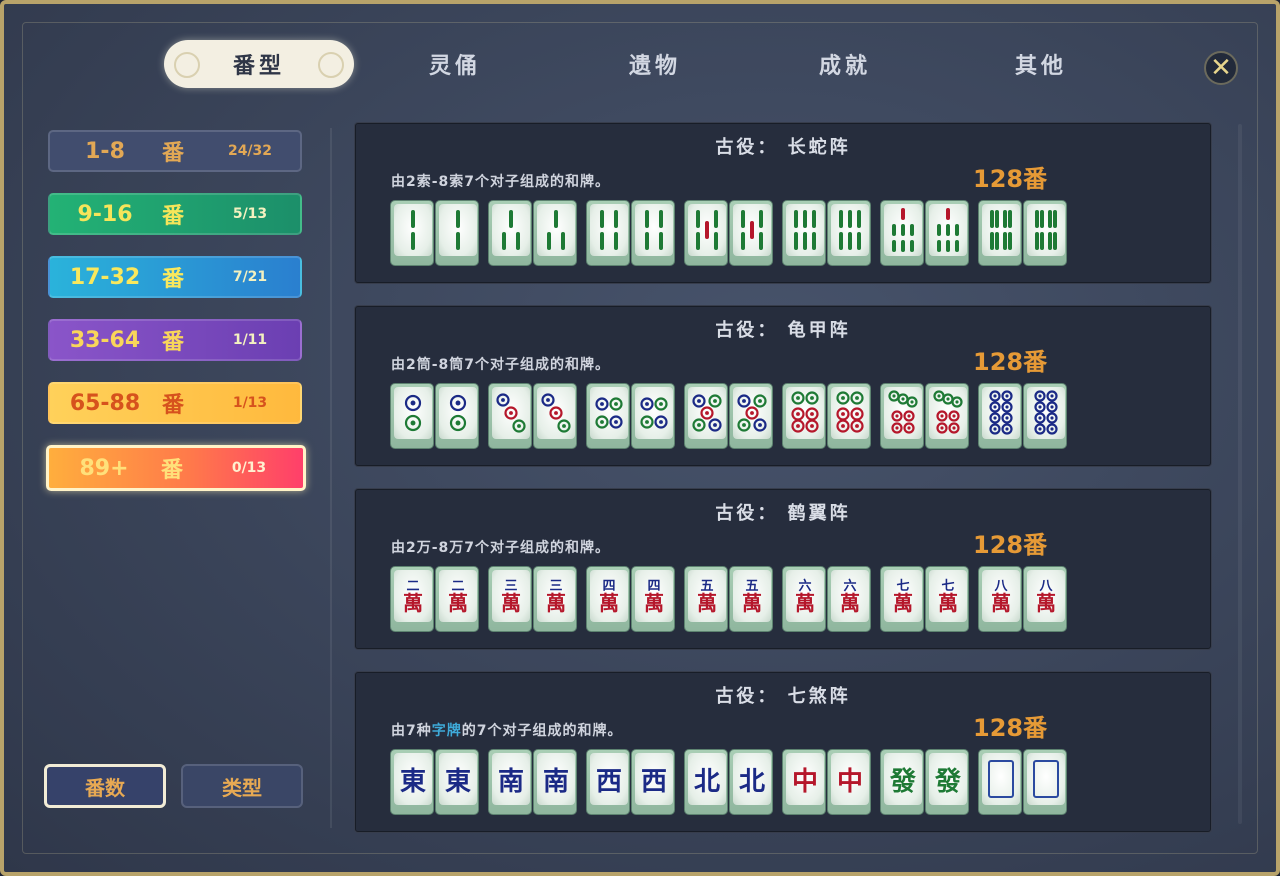 The width and height of the screenshot is (1280, 876). I want to click on tab-achievements: 成就, so click(845, 64).